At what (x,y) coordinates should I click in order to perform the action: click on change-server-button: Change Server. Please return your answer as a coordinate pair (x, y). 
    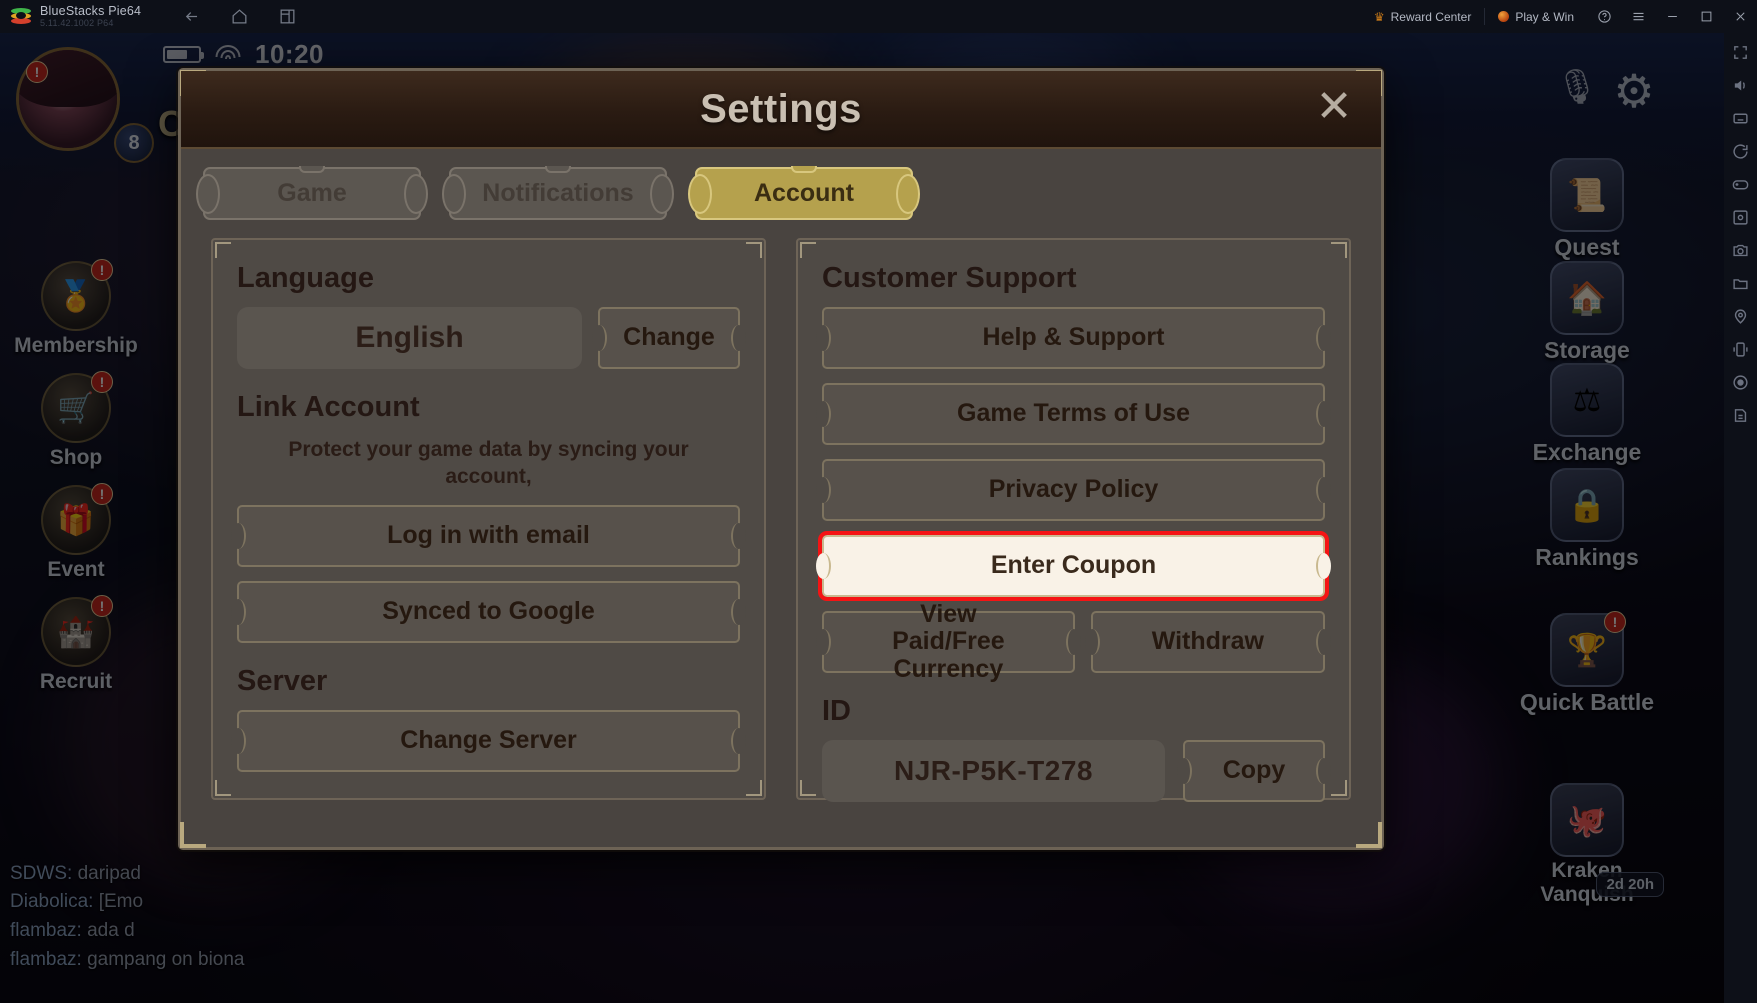
    Looking at the image, I should click on (488, 740).